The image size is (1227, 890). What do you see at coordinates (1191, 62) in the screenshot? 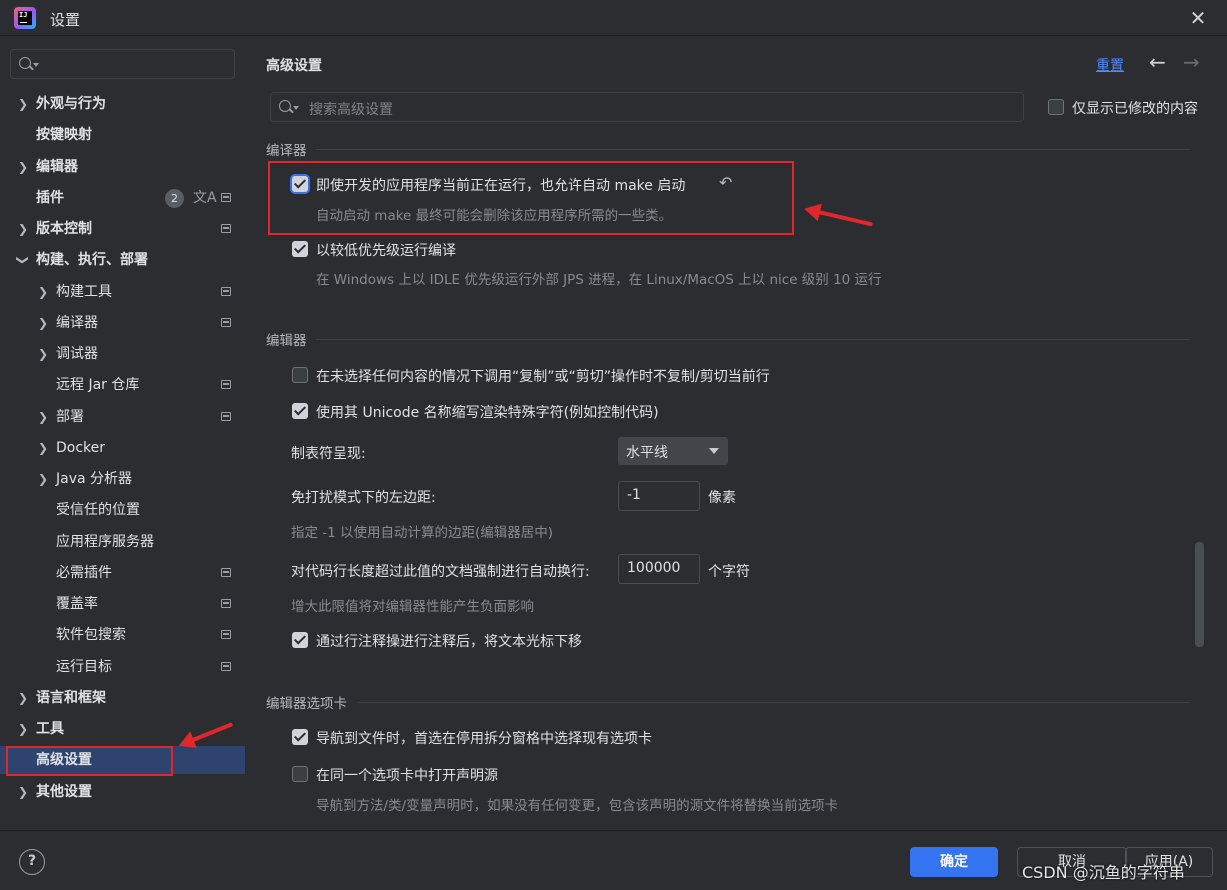
I see `forward-arrow-icon: →` at bounding box center [1191, 62].